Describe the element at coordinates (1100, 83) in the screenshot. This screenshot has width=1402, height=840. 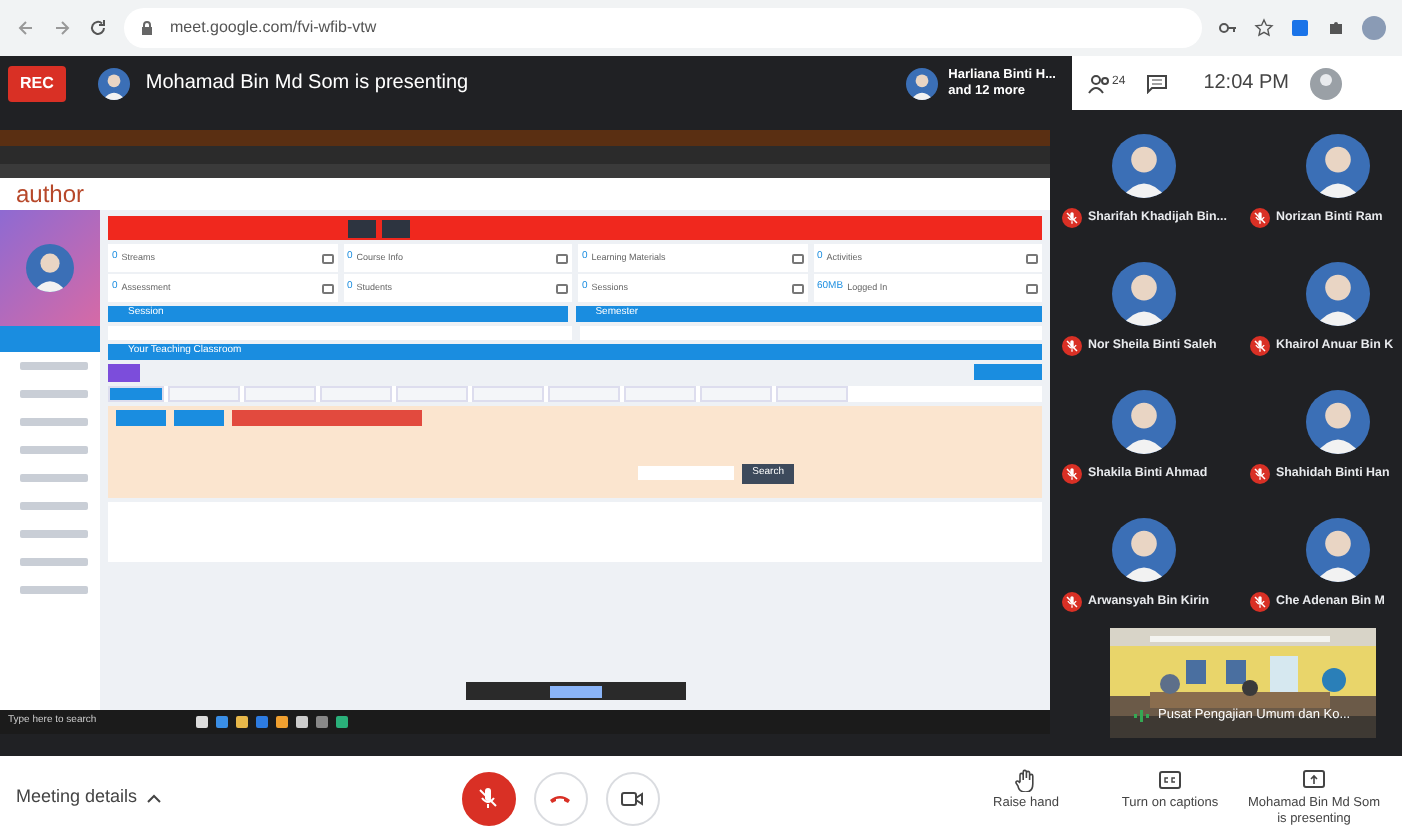
I see `people-icon` at that location.